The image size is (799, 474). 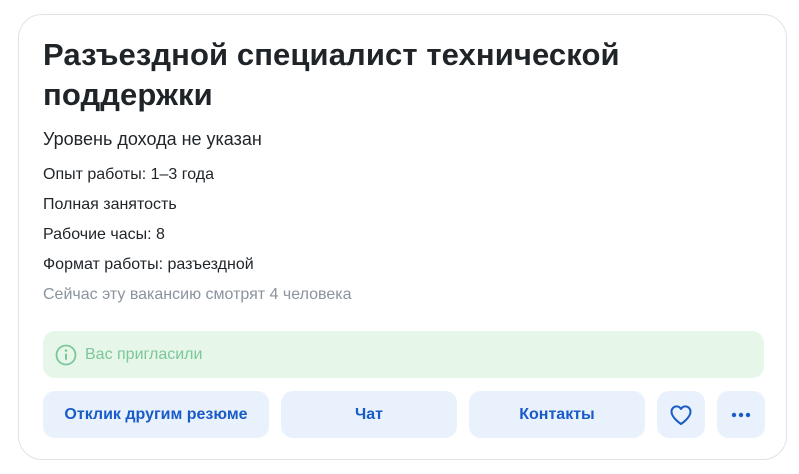 I want to click on respond-other-resume-button: Отклик другим резюме, so click(x=156, y=414).